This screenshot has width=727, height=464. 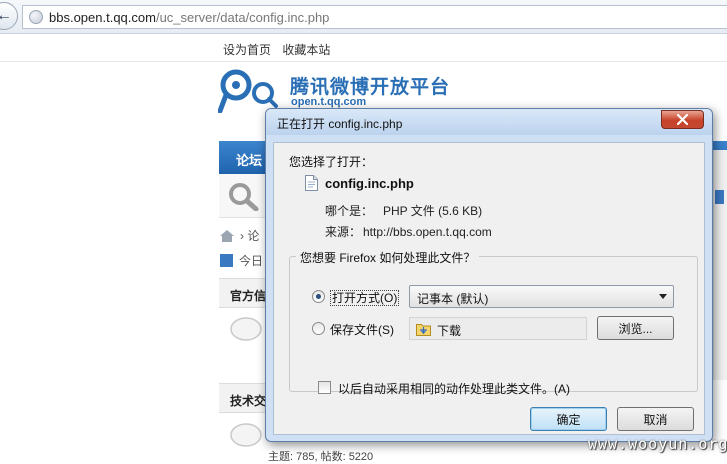 I want to click on file-type-value: PHP 文件 (5.6 KB), so click(x=433, y=211).